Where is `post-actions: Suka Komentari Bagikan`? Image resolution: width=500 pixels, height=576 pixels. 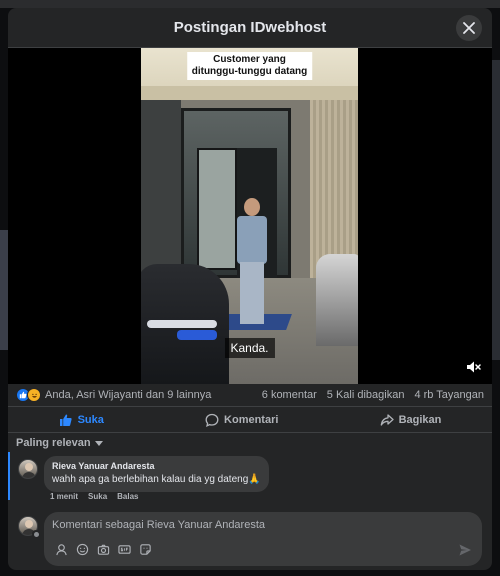
post-actions: Suka Komentari Bagikan is located at coordinates (250, 419).